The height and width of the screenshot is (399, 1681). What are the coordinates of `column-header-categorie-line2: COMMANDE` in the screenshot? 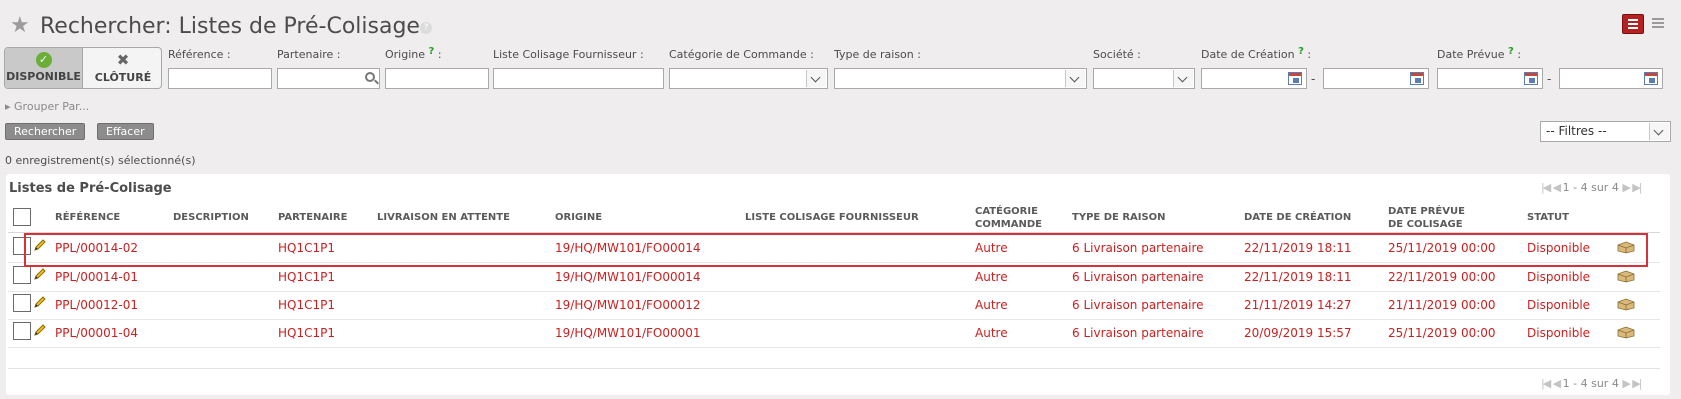 It's located at (1008, 224).